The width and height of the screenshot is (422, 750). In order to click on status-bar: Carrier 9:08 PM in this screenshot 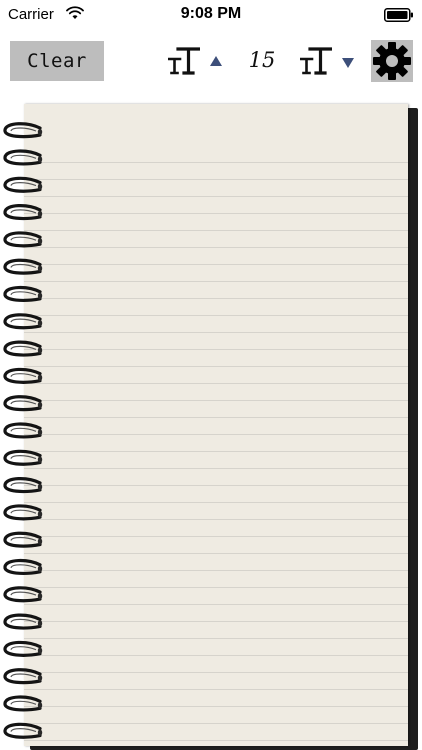, I will do `click(211, 15)`.